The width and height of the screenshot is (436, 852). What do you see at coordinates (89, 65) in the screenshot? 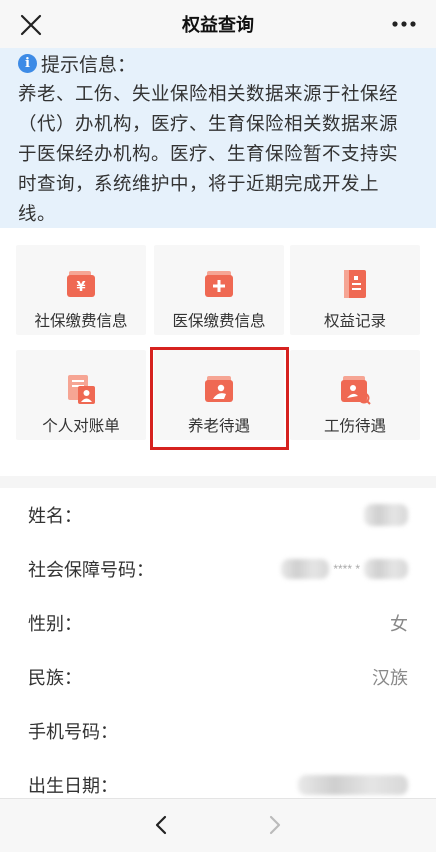
I see `notice-title: 提示信息：` at bounding box center [89, 65].